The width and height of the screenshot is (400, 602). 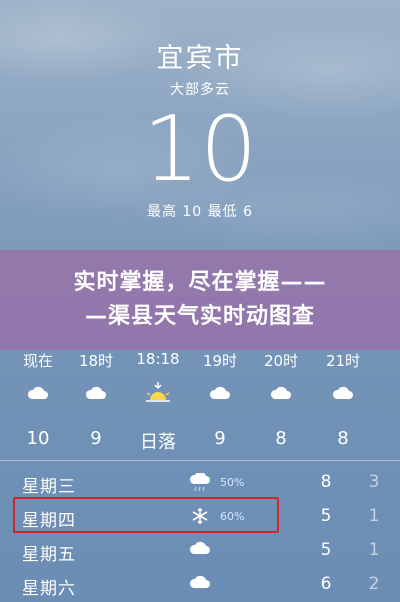 What do you see at coordinates (38, 438) in the screenshot?
I see `hour-temperature: 10` at bounding box center [38, 438].